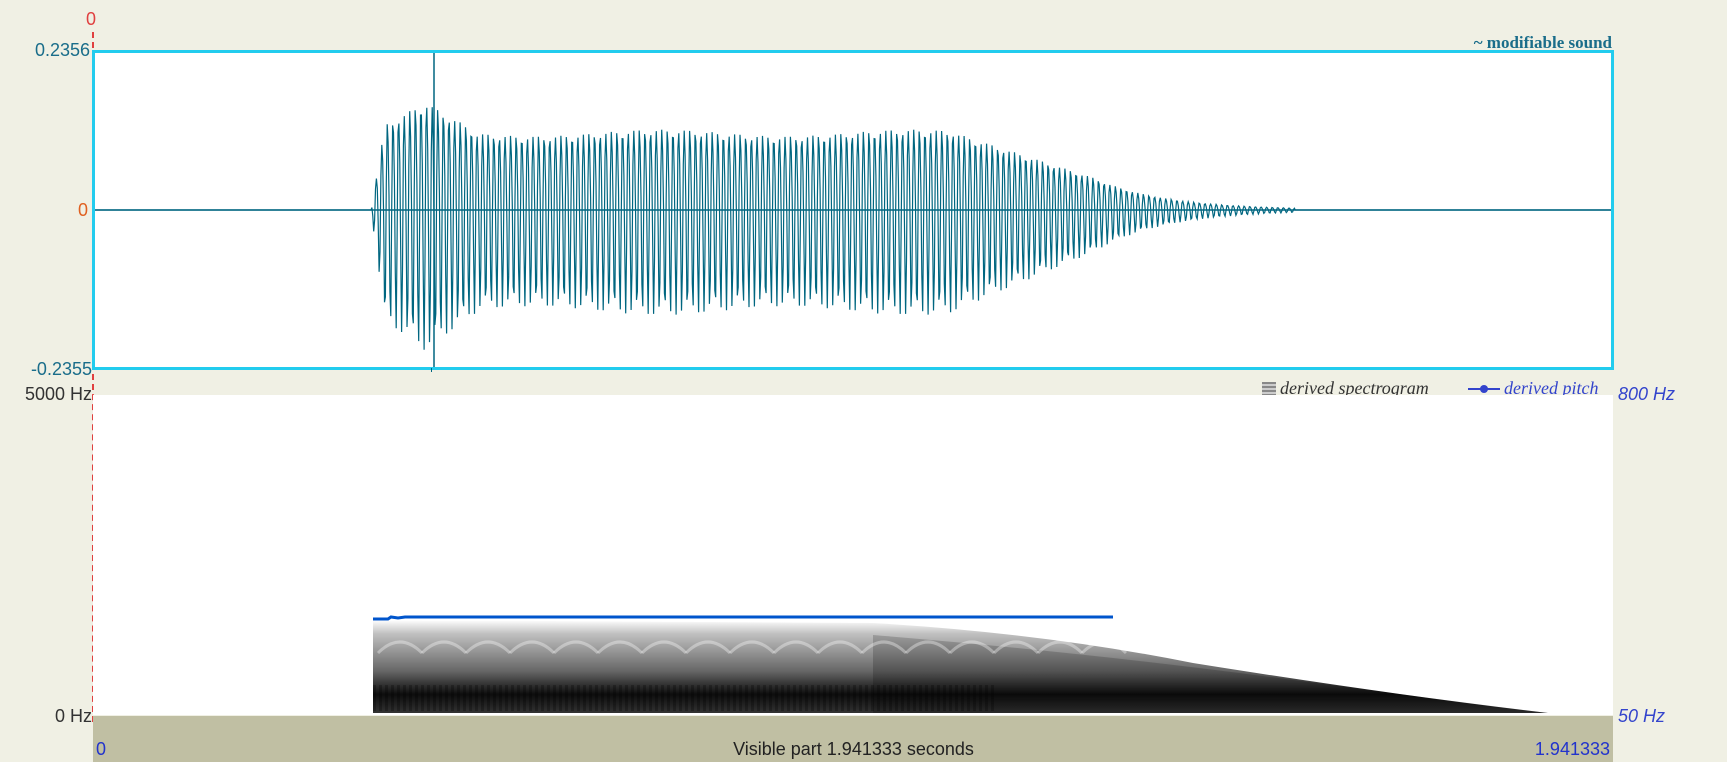 The width and height of the screenshot is (1727, 762). I want to click on amplitude-max-label: 0.2356, so click(62, 50).